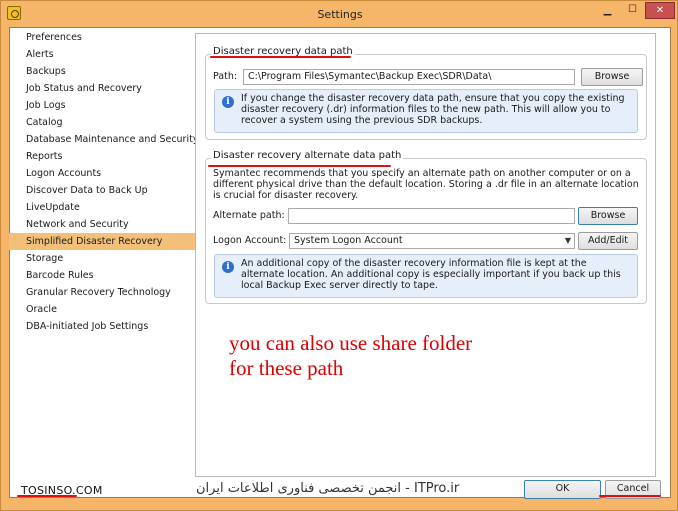 The height and width of the screenshot is (511, 678). Describe the element at coordinates (102, 122) in the screenshot. I see `sidebar-item: Catalog` at that location.